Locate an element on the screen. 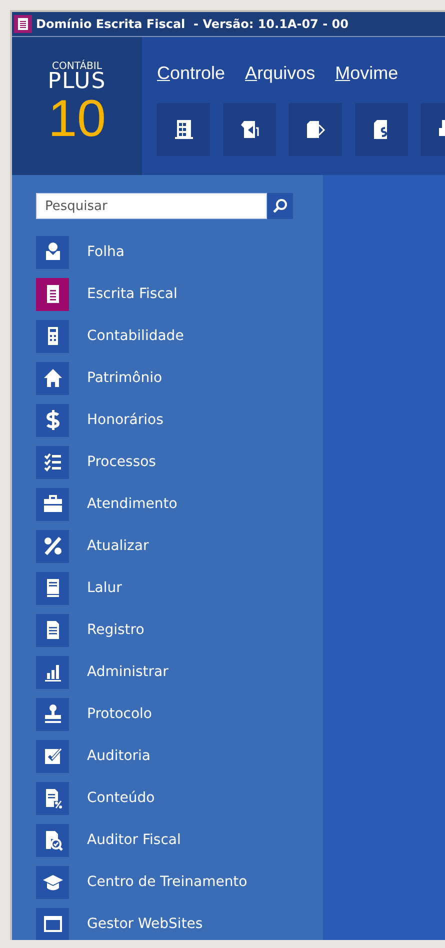 This screenshot has height=948, width=445. search-field: Pesquisar is located at coordinates (151, 206).